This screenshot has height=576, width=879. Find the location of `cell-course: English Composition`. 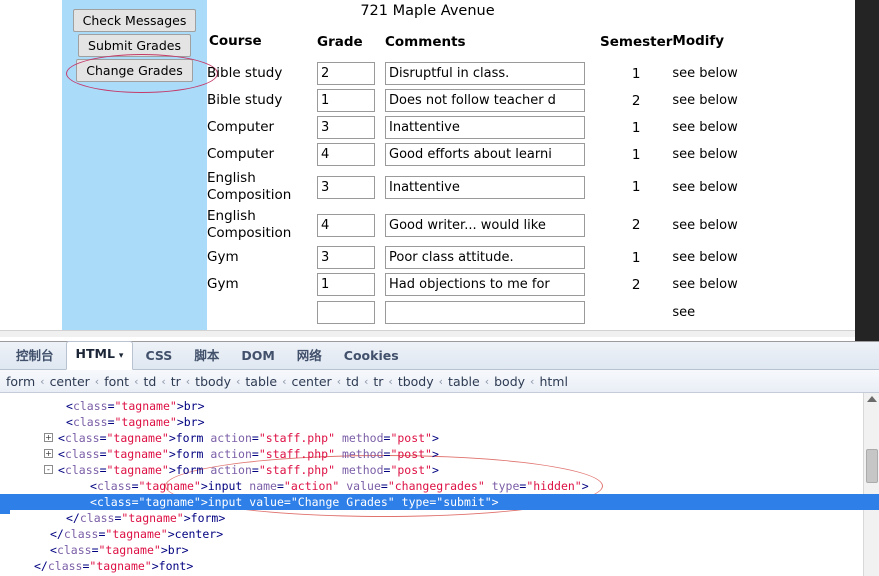

cell-course: English Composition is located at coordinates (249, 224).